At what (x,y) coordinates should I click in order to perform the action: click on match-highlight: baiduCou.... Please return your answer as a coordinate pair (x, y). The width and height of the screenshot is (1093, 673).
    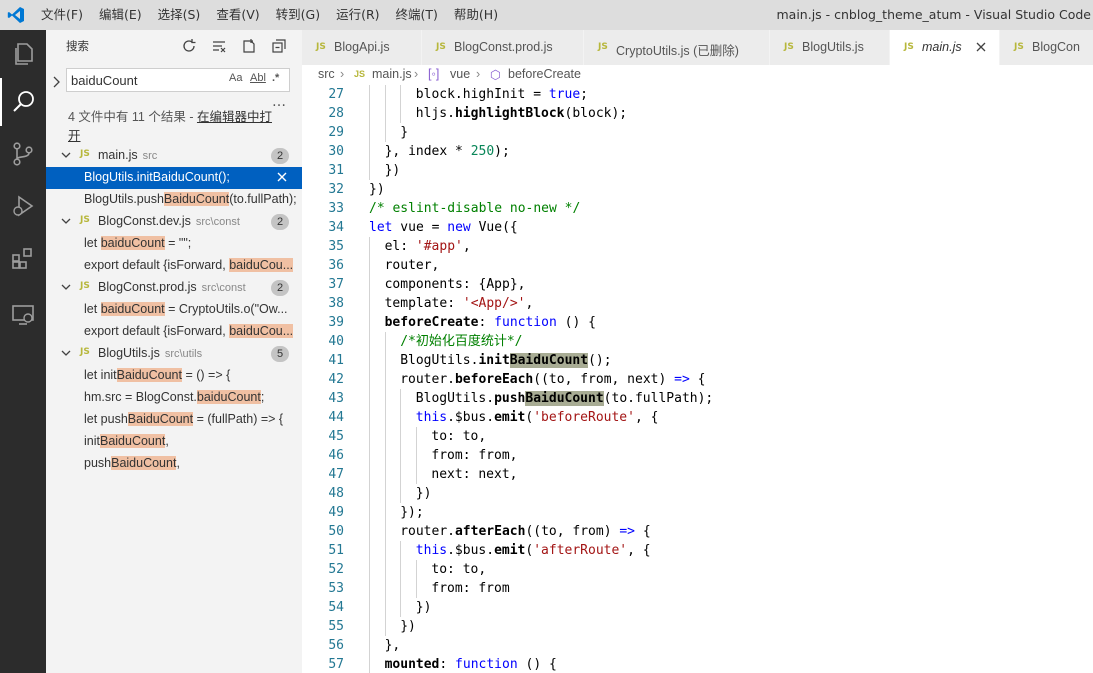
    Looking at the image, I should click on (261, 265).